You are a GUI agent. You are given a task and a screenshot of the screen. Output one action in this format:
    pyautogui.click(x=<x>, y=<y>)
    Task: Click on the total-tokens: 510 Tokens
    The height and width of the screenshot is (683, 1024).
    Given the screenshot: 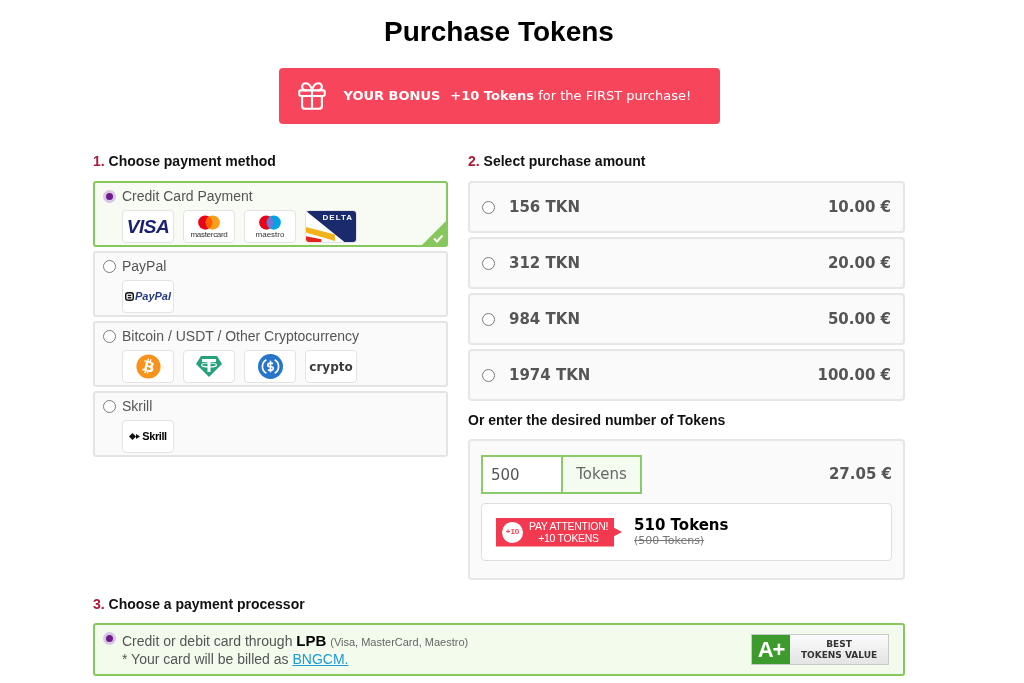 What is the action you would take?
    pyautogui.click(x=681, y=525)
    